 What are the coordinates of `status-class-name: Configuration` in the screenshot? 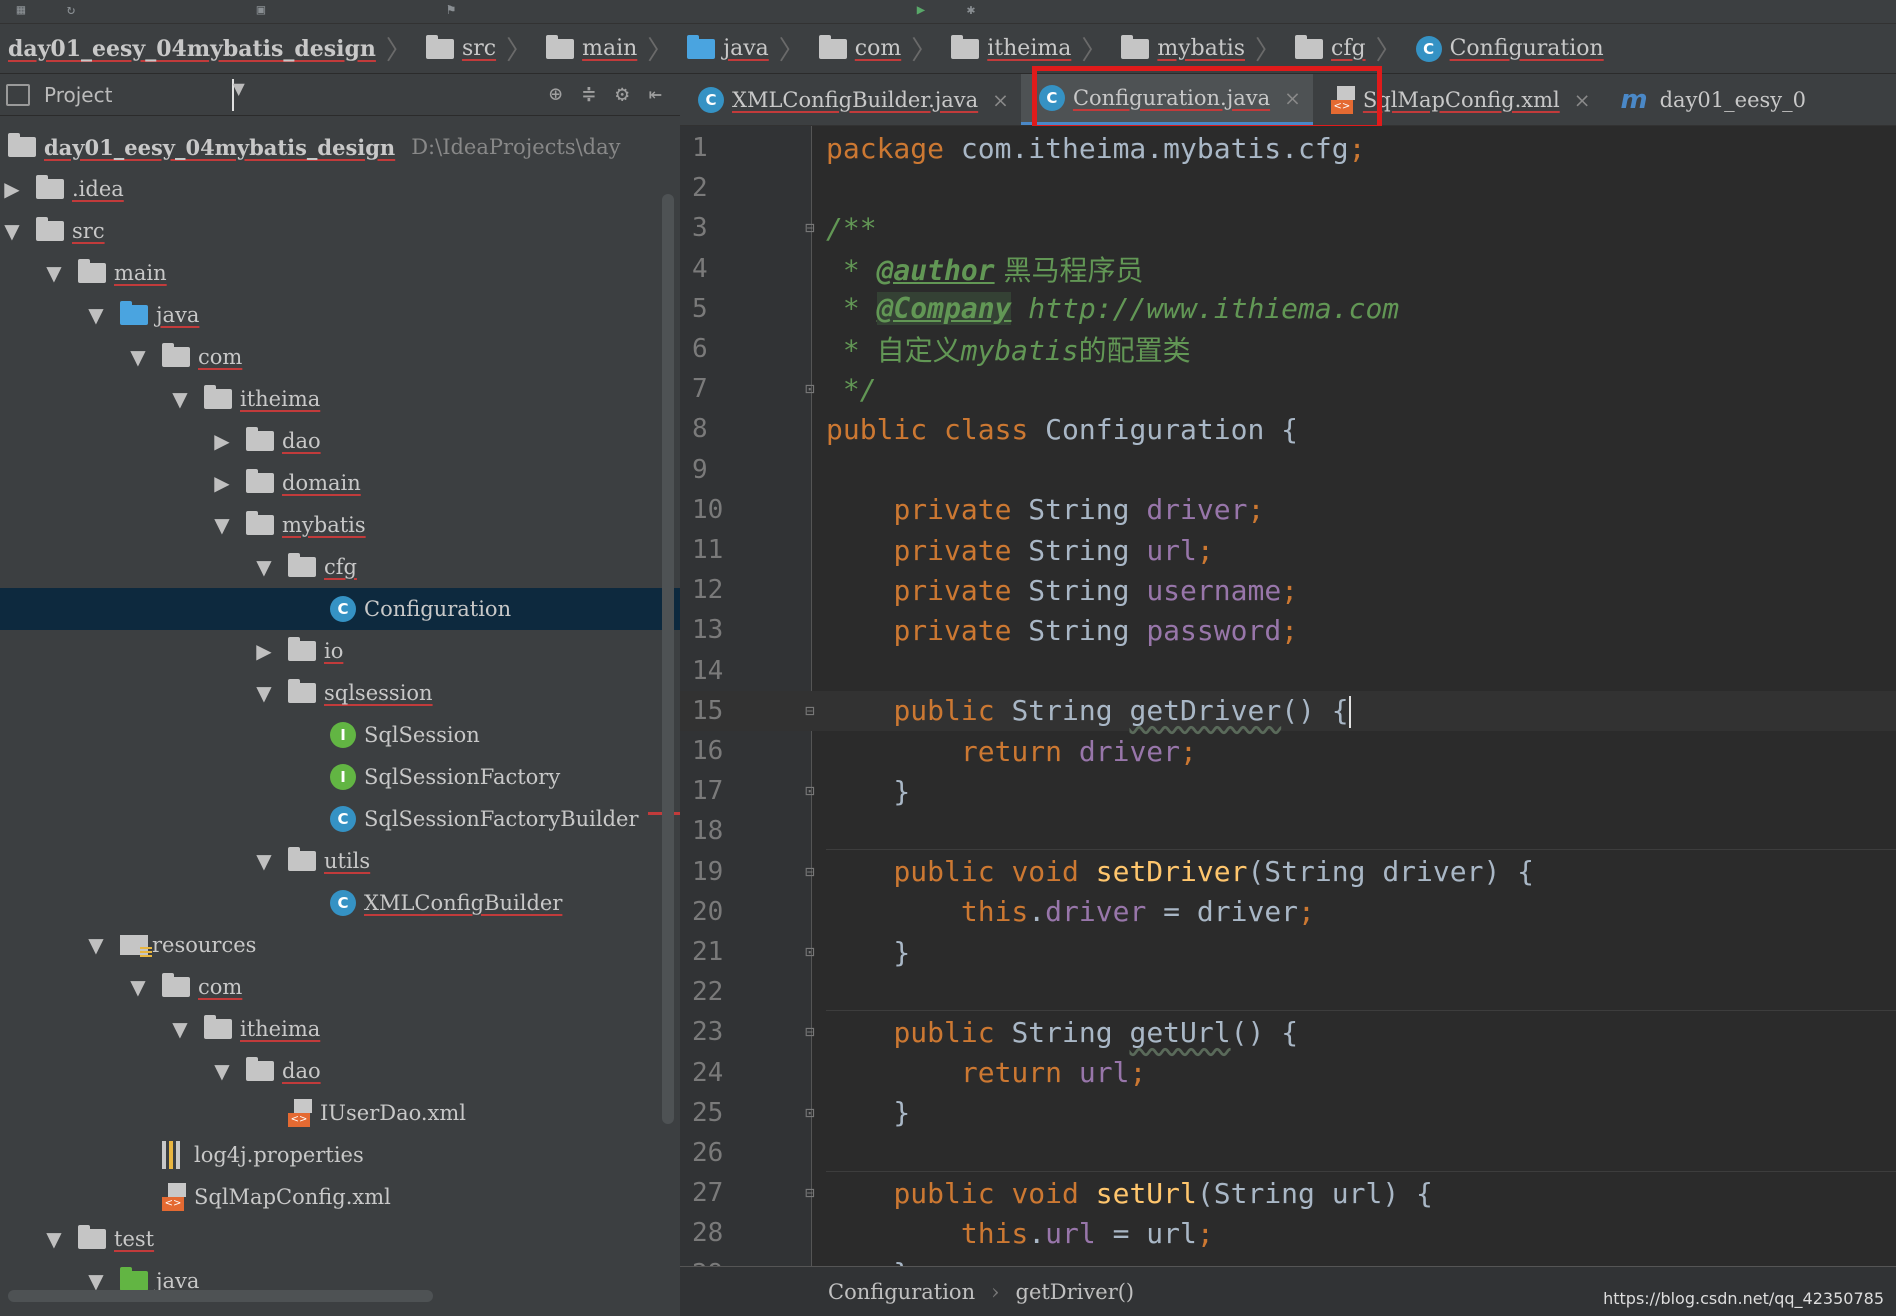 It's located at (901, 1292).